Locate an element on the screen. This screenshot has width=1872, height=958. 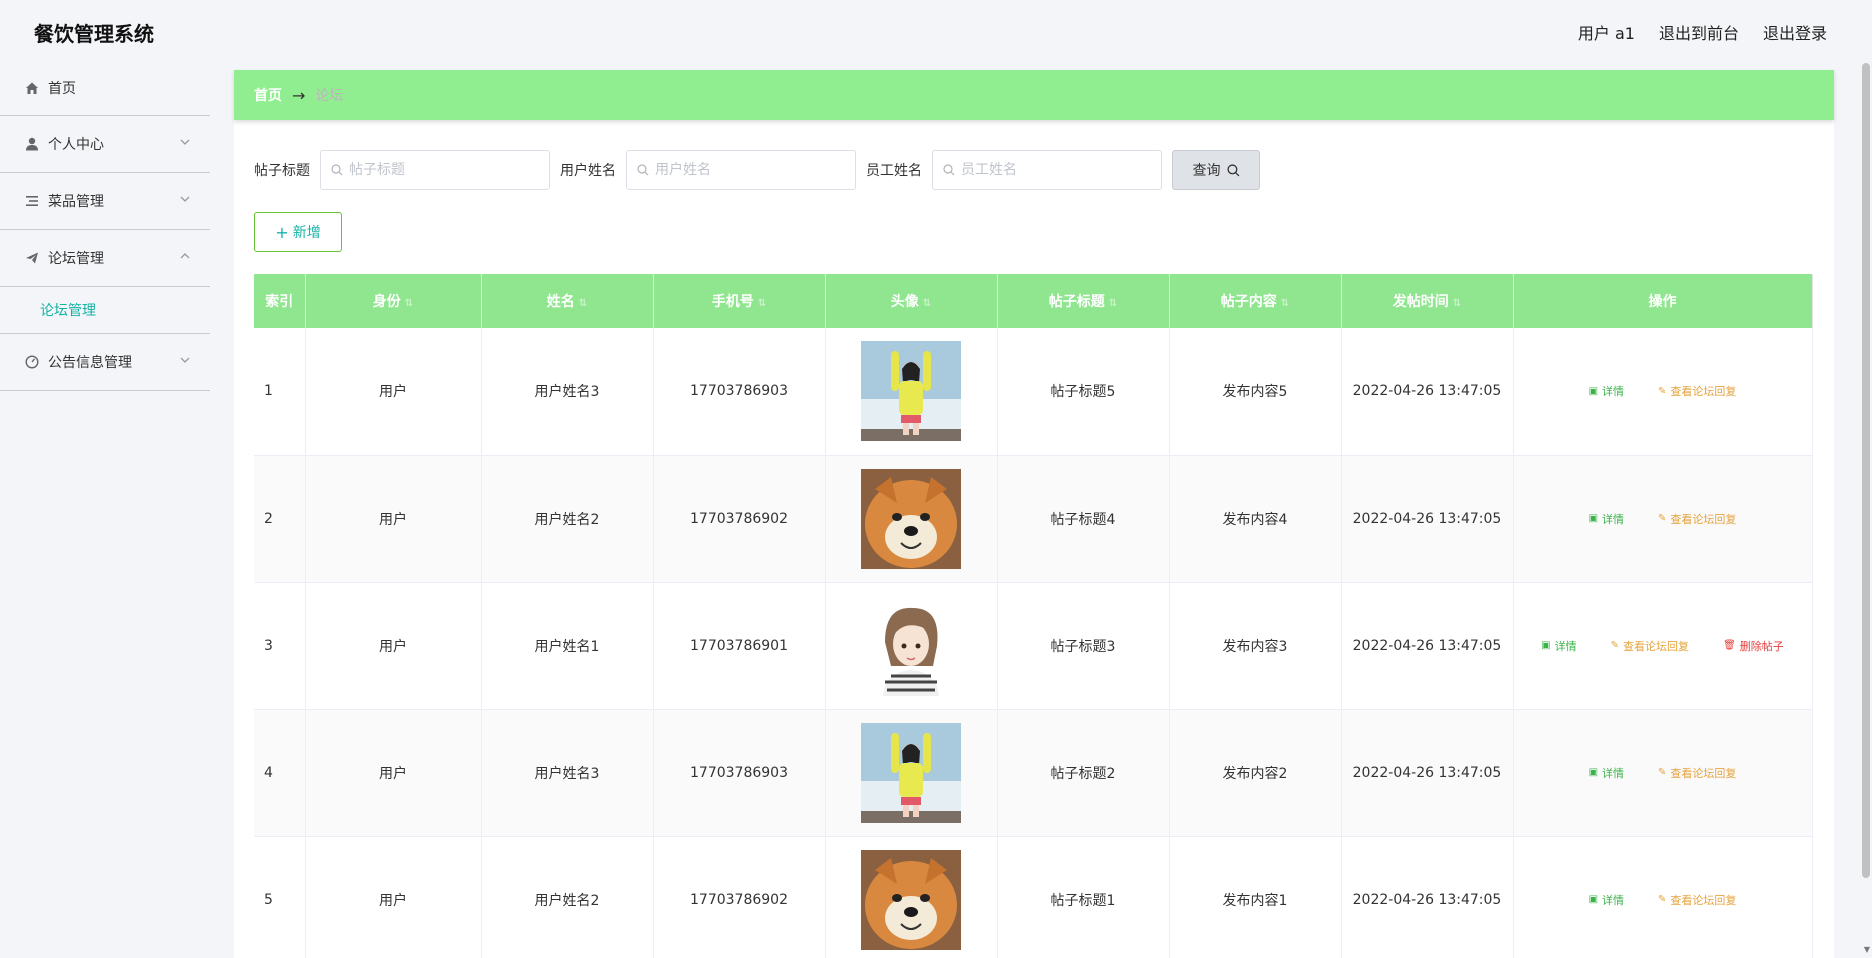
cell-post-content: 发布内容1 is located at coordinates (1255, 897).